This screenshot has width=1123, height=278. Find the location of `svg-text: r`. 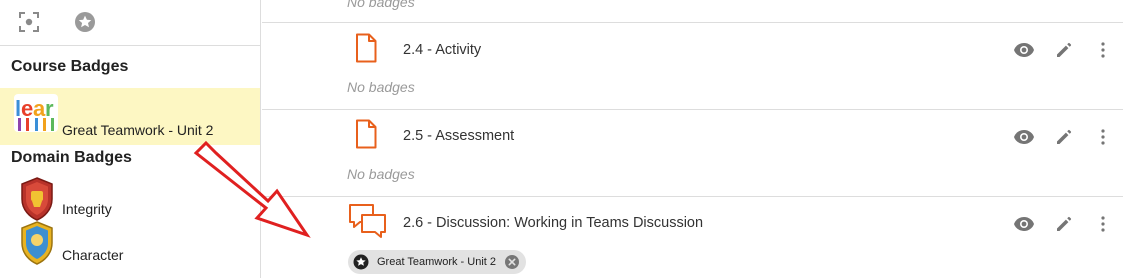

svg-text: r is located at coordinates (49, 108).